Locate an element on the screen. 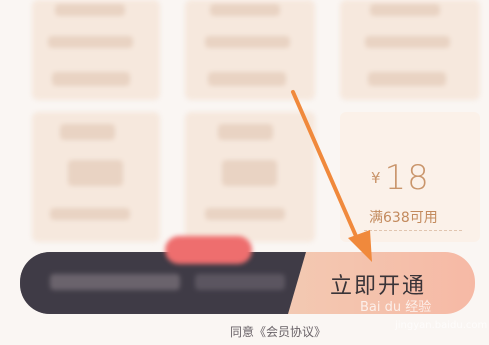  watermark-url: jingyan.baidu.com is located at coordinates (441, 325).